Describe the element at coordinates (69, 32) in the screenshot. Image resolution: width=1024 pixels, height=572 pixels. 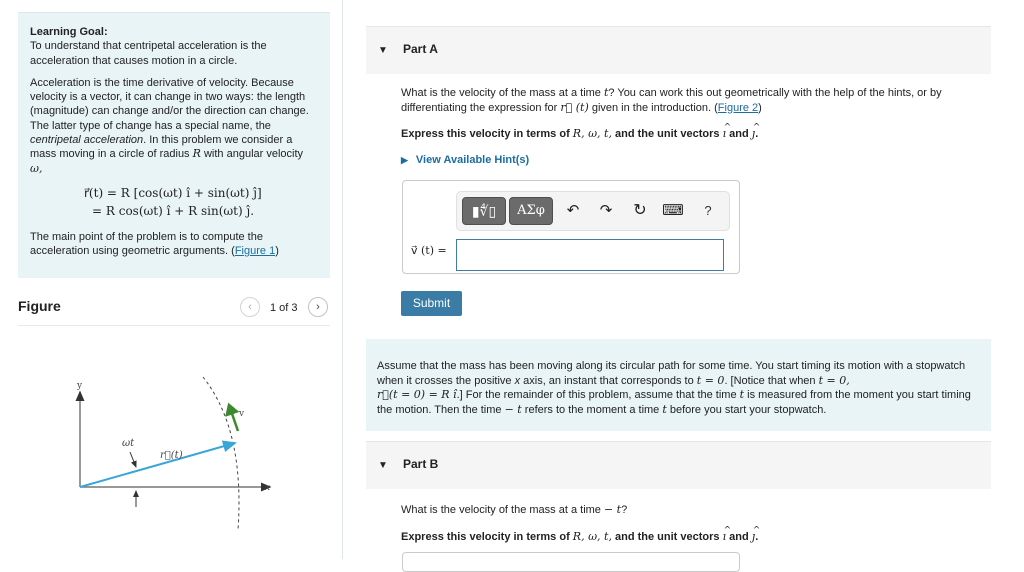
I see `learning-goal-title: Learning Goal:` at that location.